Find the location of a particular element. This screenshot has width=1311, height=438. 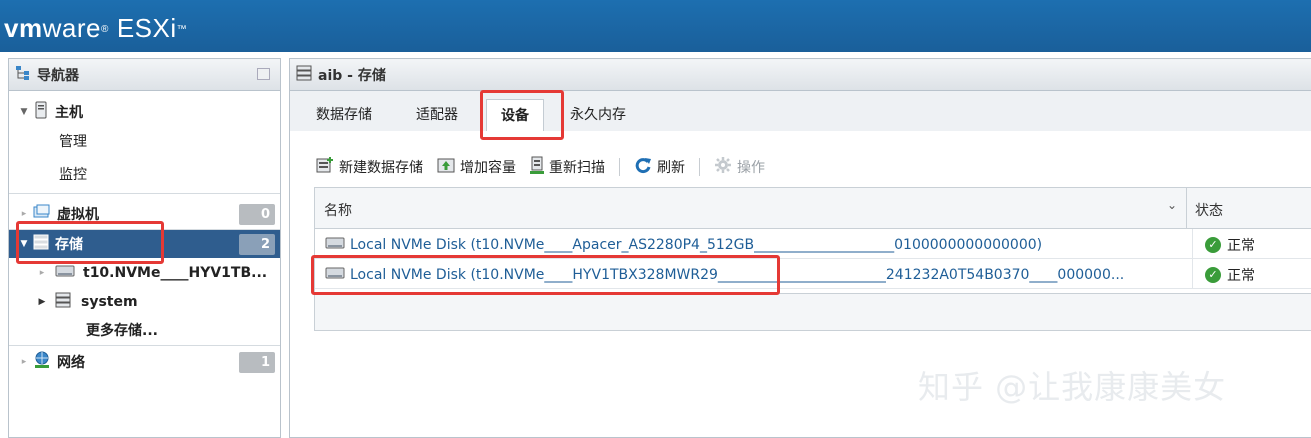

tab-bar: 数据存储 适配器 设备 永久内存 is located at coordinates (800, 111).